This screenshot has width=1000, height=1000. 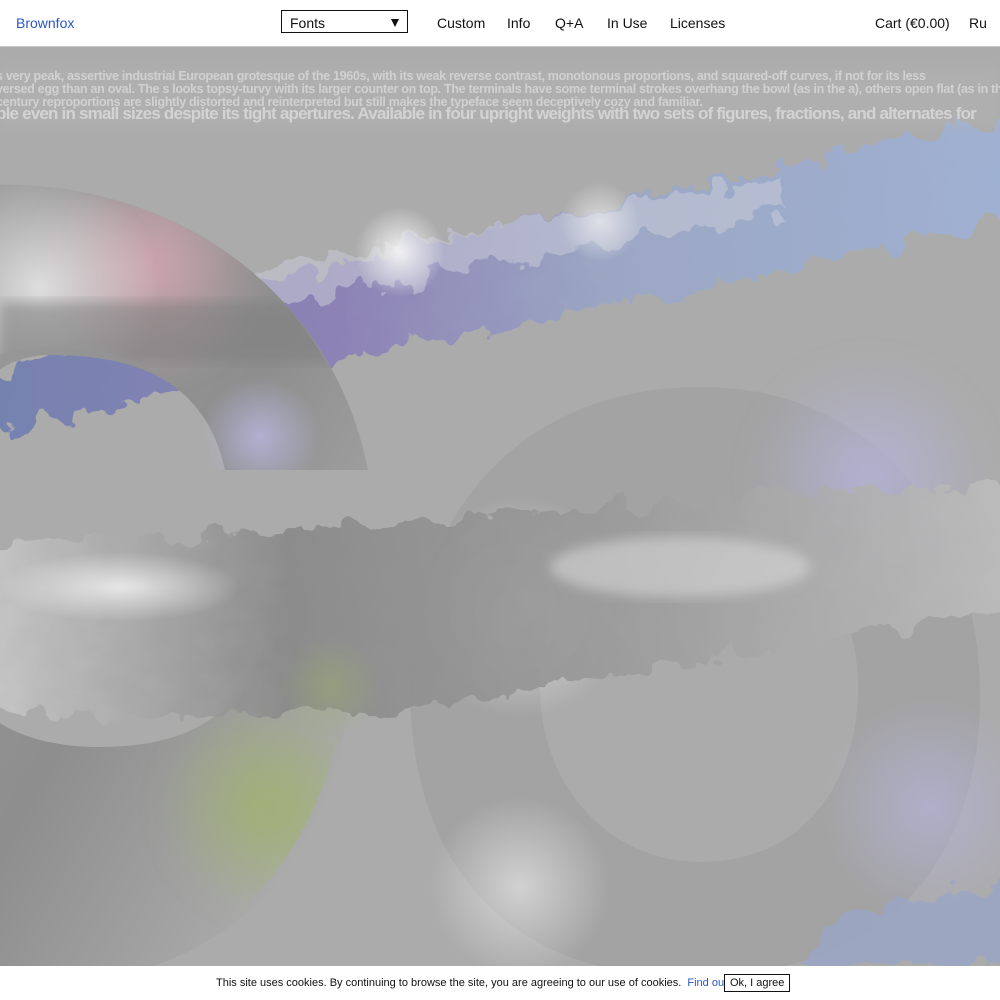 I want to click on caret-down-icon, so click(x=395, y=23).